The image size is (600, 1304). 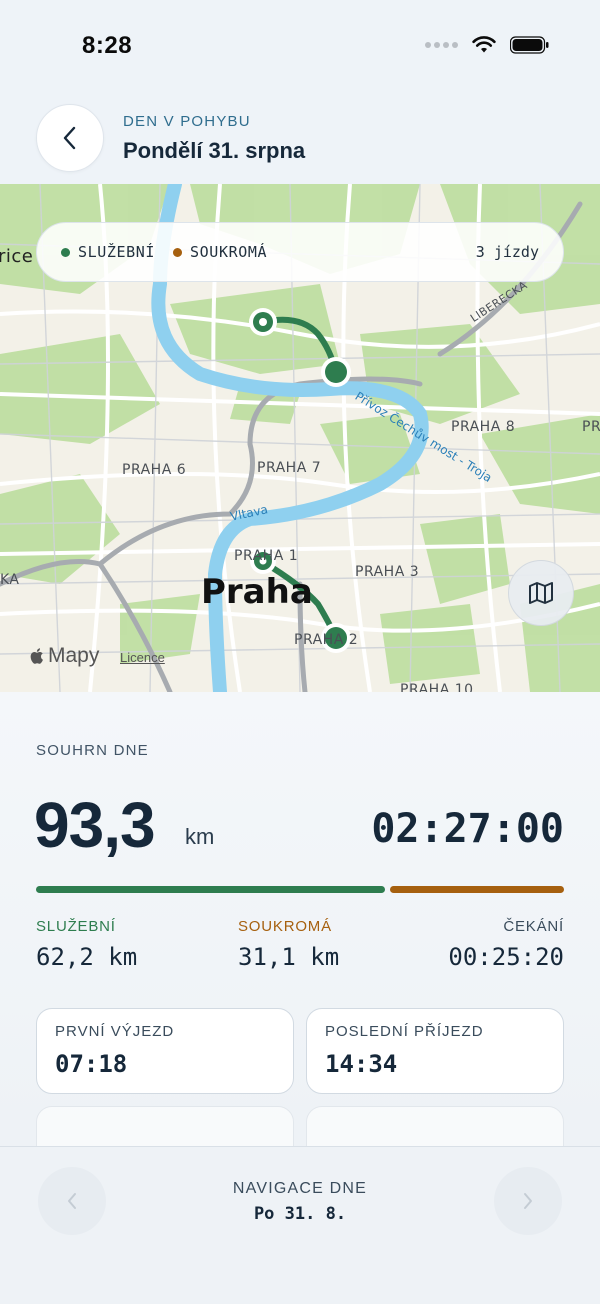 I want to click on header-eyebrow: DEN V POHYBU, so click(x=187, y=121).